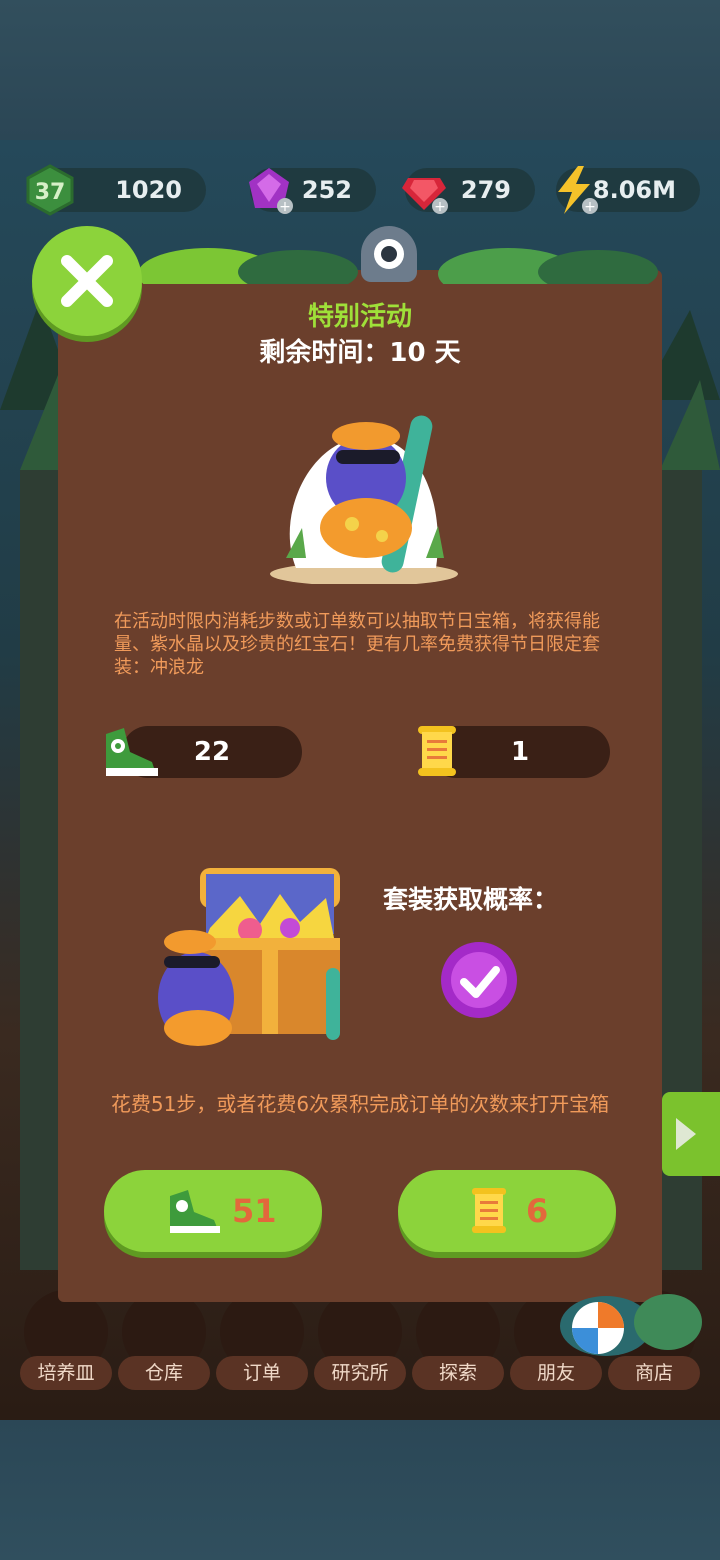 The height and width of the screenshot is (1560, 720). I want to click on nav-item-orders: 订单, so click(262, 1342).